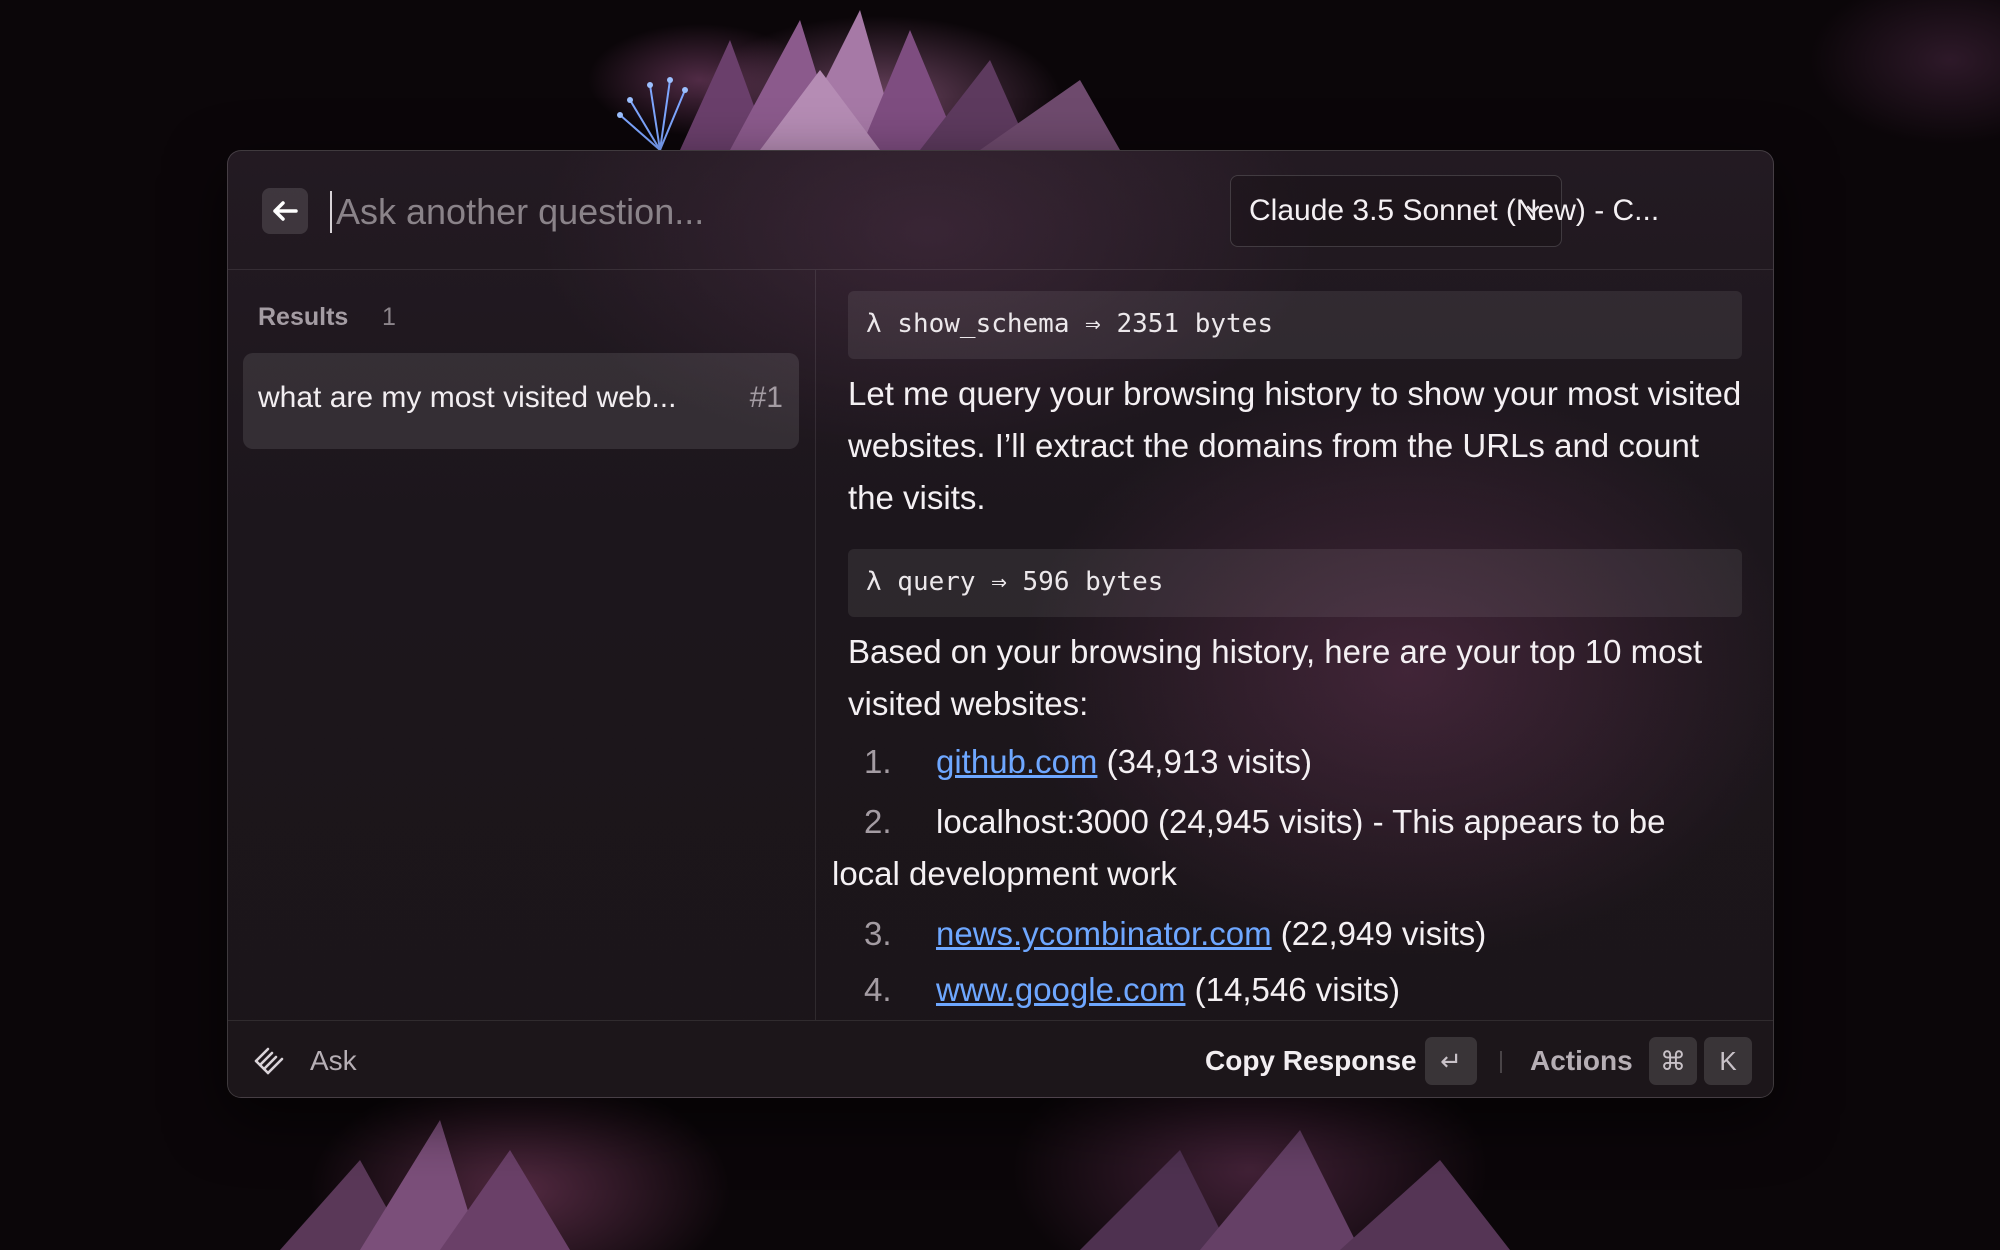 Image resolution: width=2000 pixels, height=1250 pixels. Describe the element at coordinates (1311, 1061) in the screenshot. I see `copy-response-button: Copy Response` at that location.